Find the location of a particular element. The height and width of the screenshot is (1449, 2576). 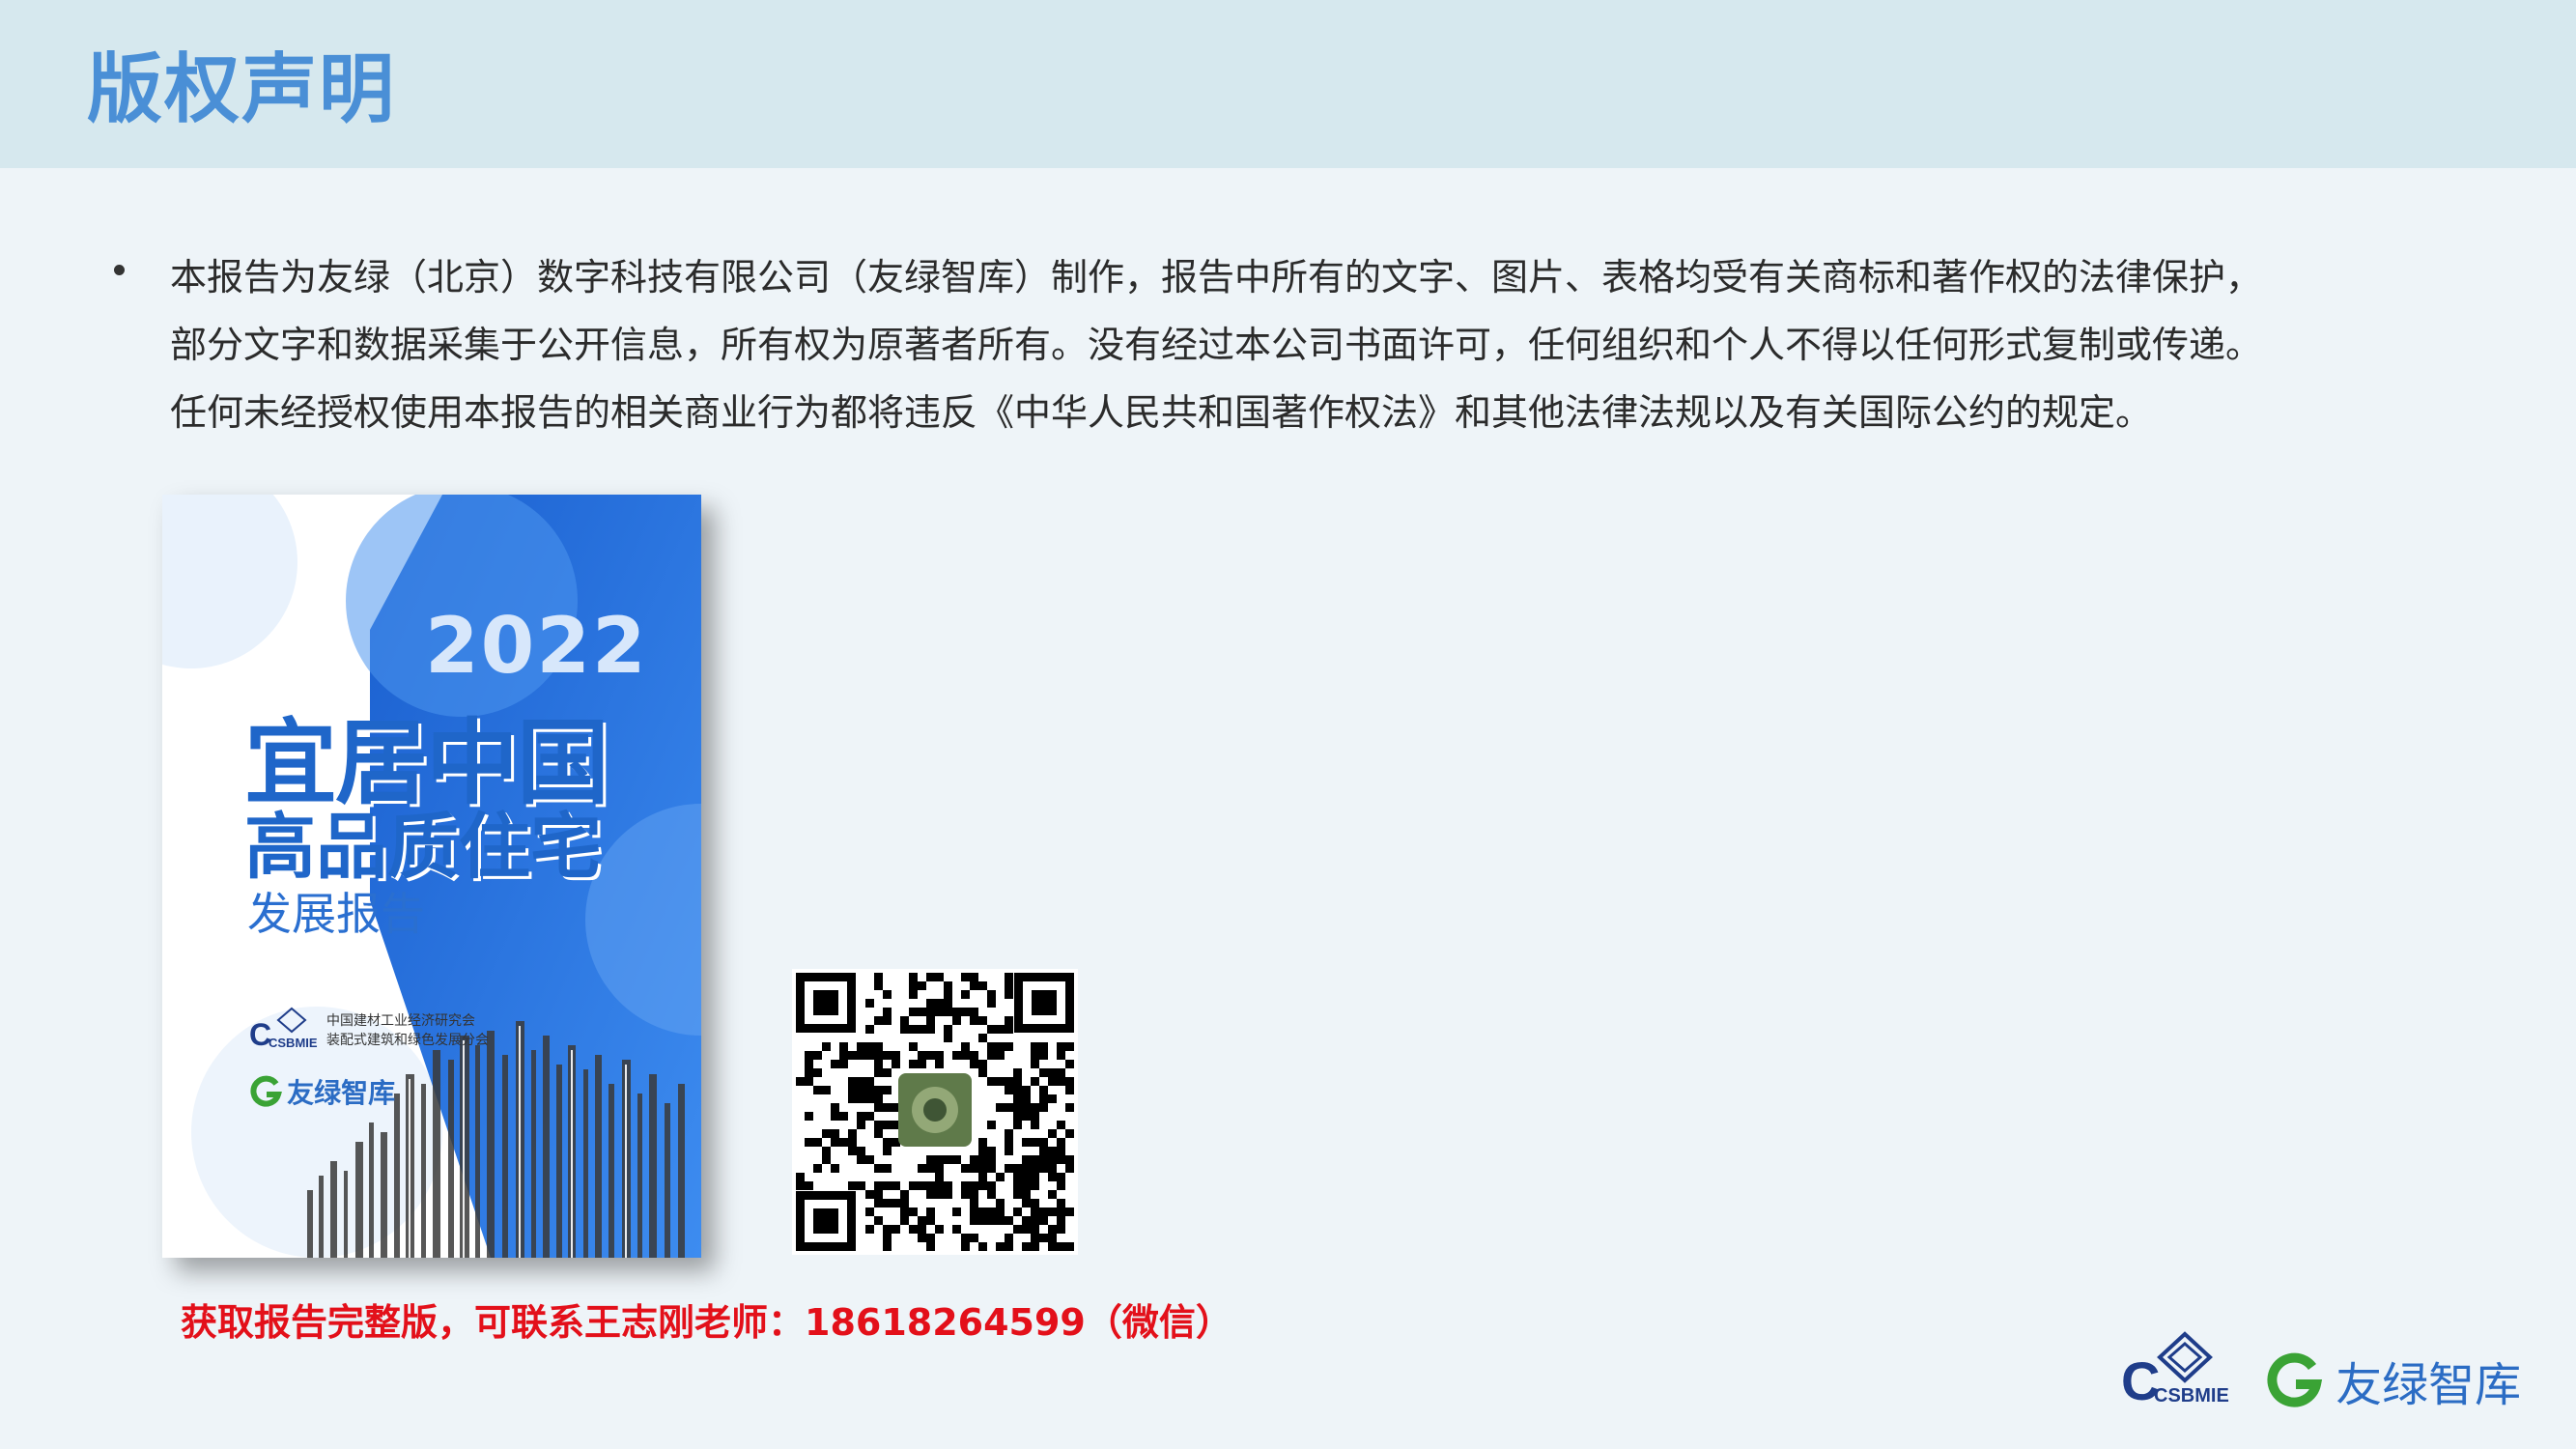

cover-csbmie-logo: C CSBMIE is located at coordinates (283, 1029).